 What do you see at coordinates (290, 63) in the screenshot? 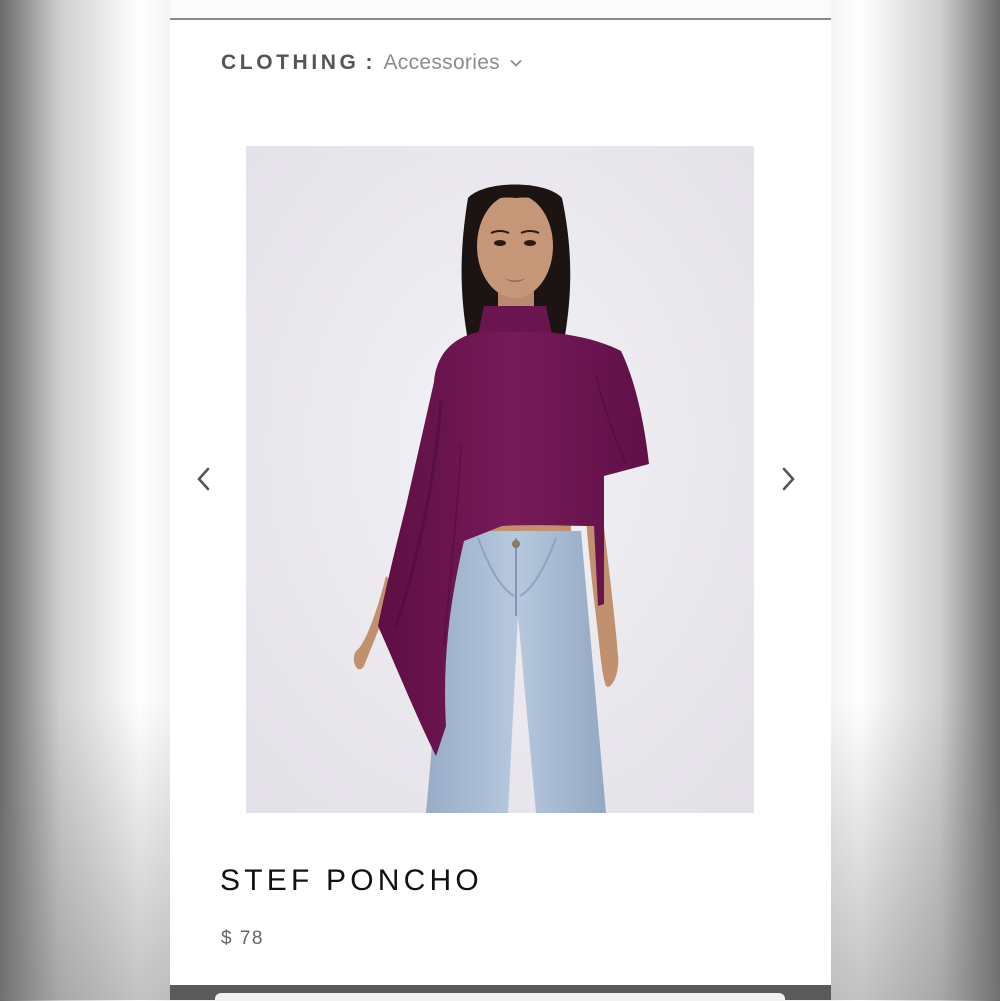
I see `breadcrumb-category: CLOTHING` at bounding box center [290, 63].